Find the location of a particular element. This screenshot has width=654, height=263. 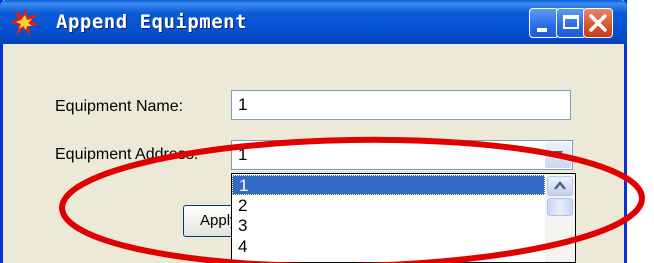

minimize-icon is located at coordinates (542, 30).